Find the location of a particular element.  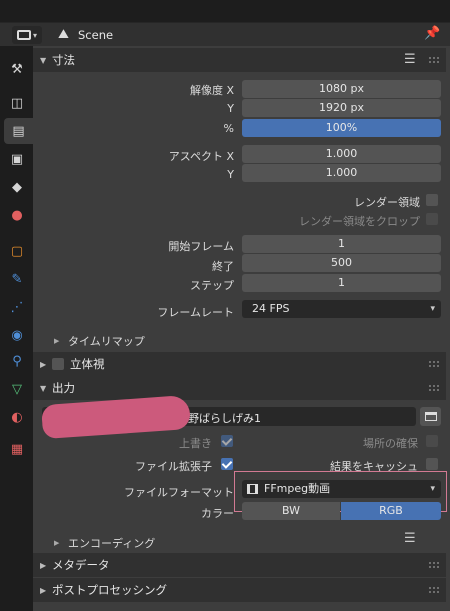

texture-tab-button: ▦ is located at coordinates (17, 449).